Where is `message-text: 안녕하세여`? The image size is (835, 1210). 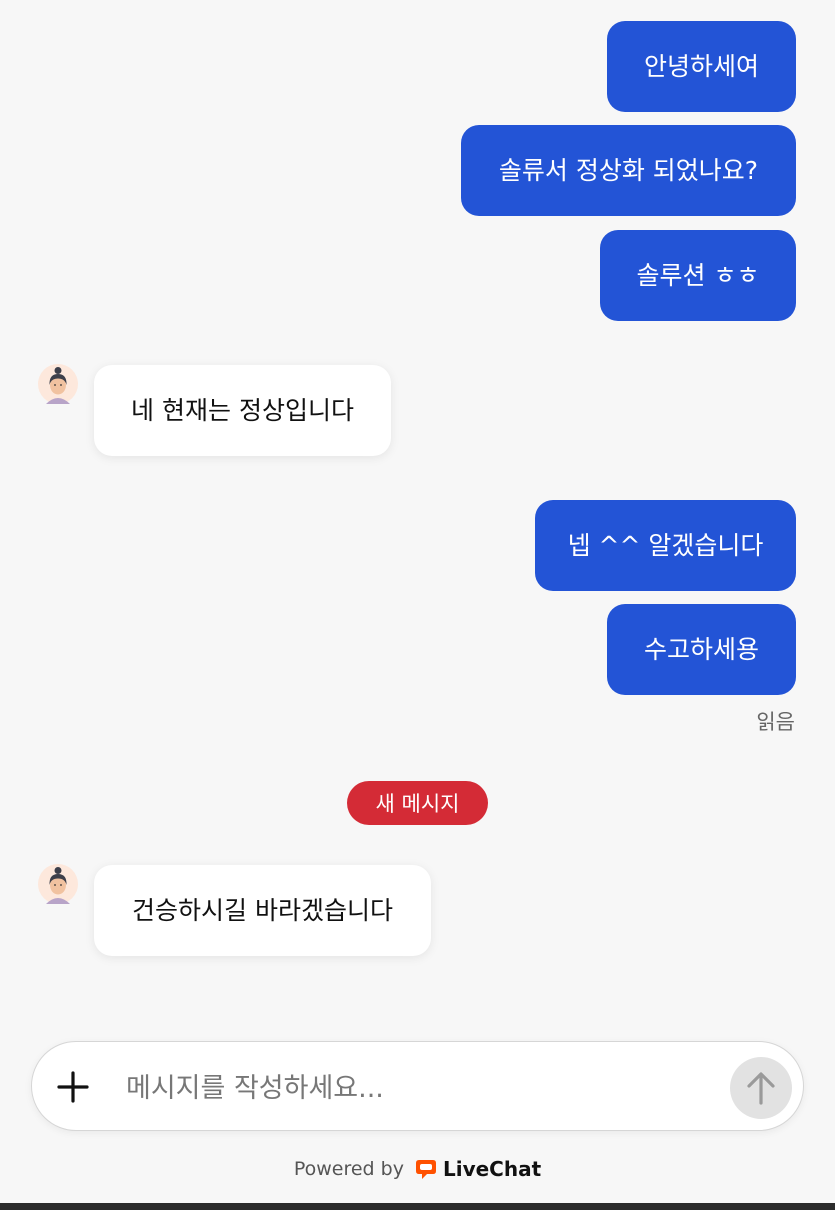
message-text: 안녕하세여 is located at coordinates (701, 66).